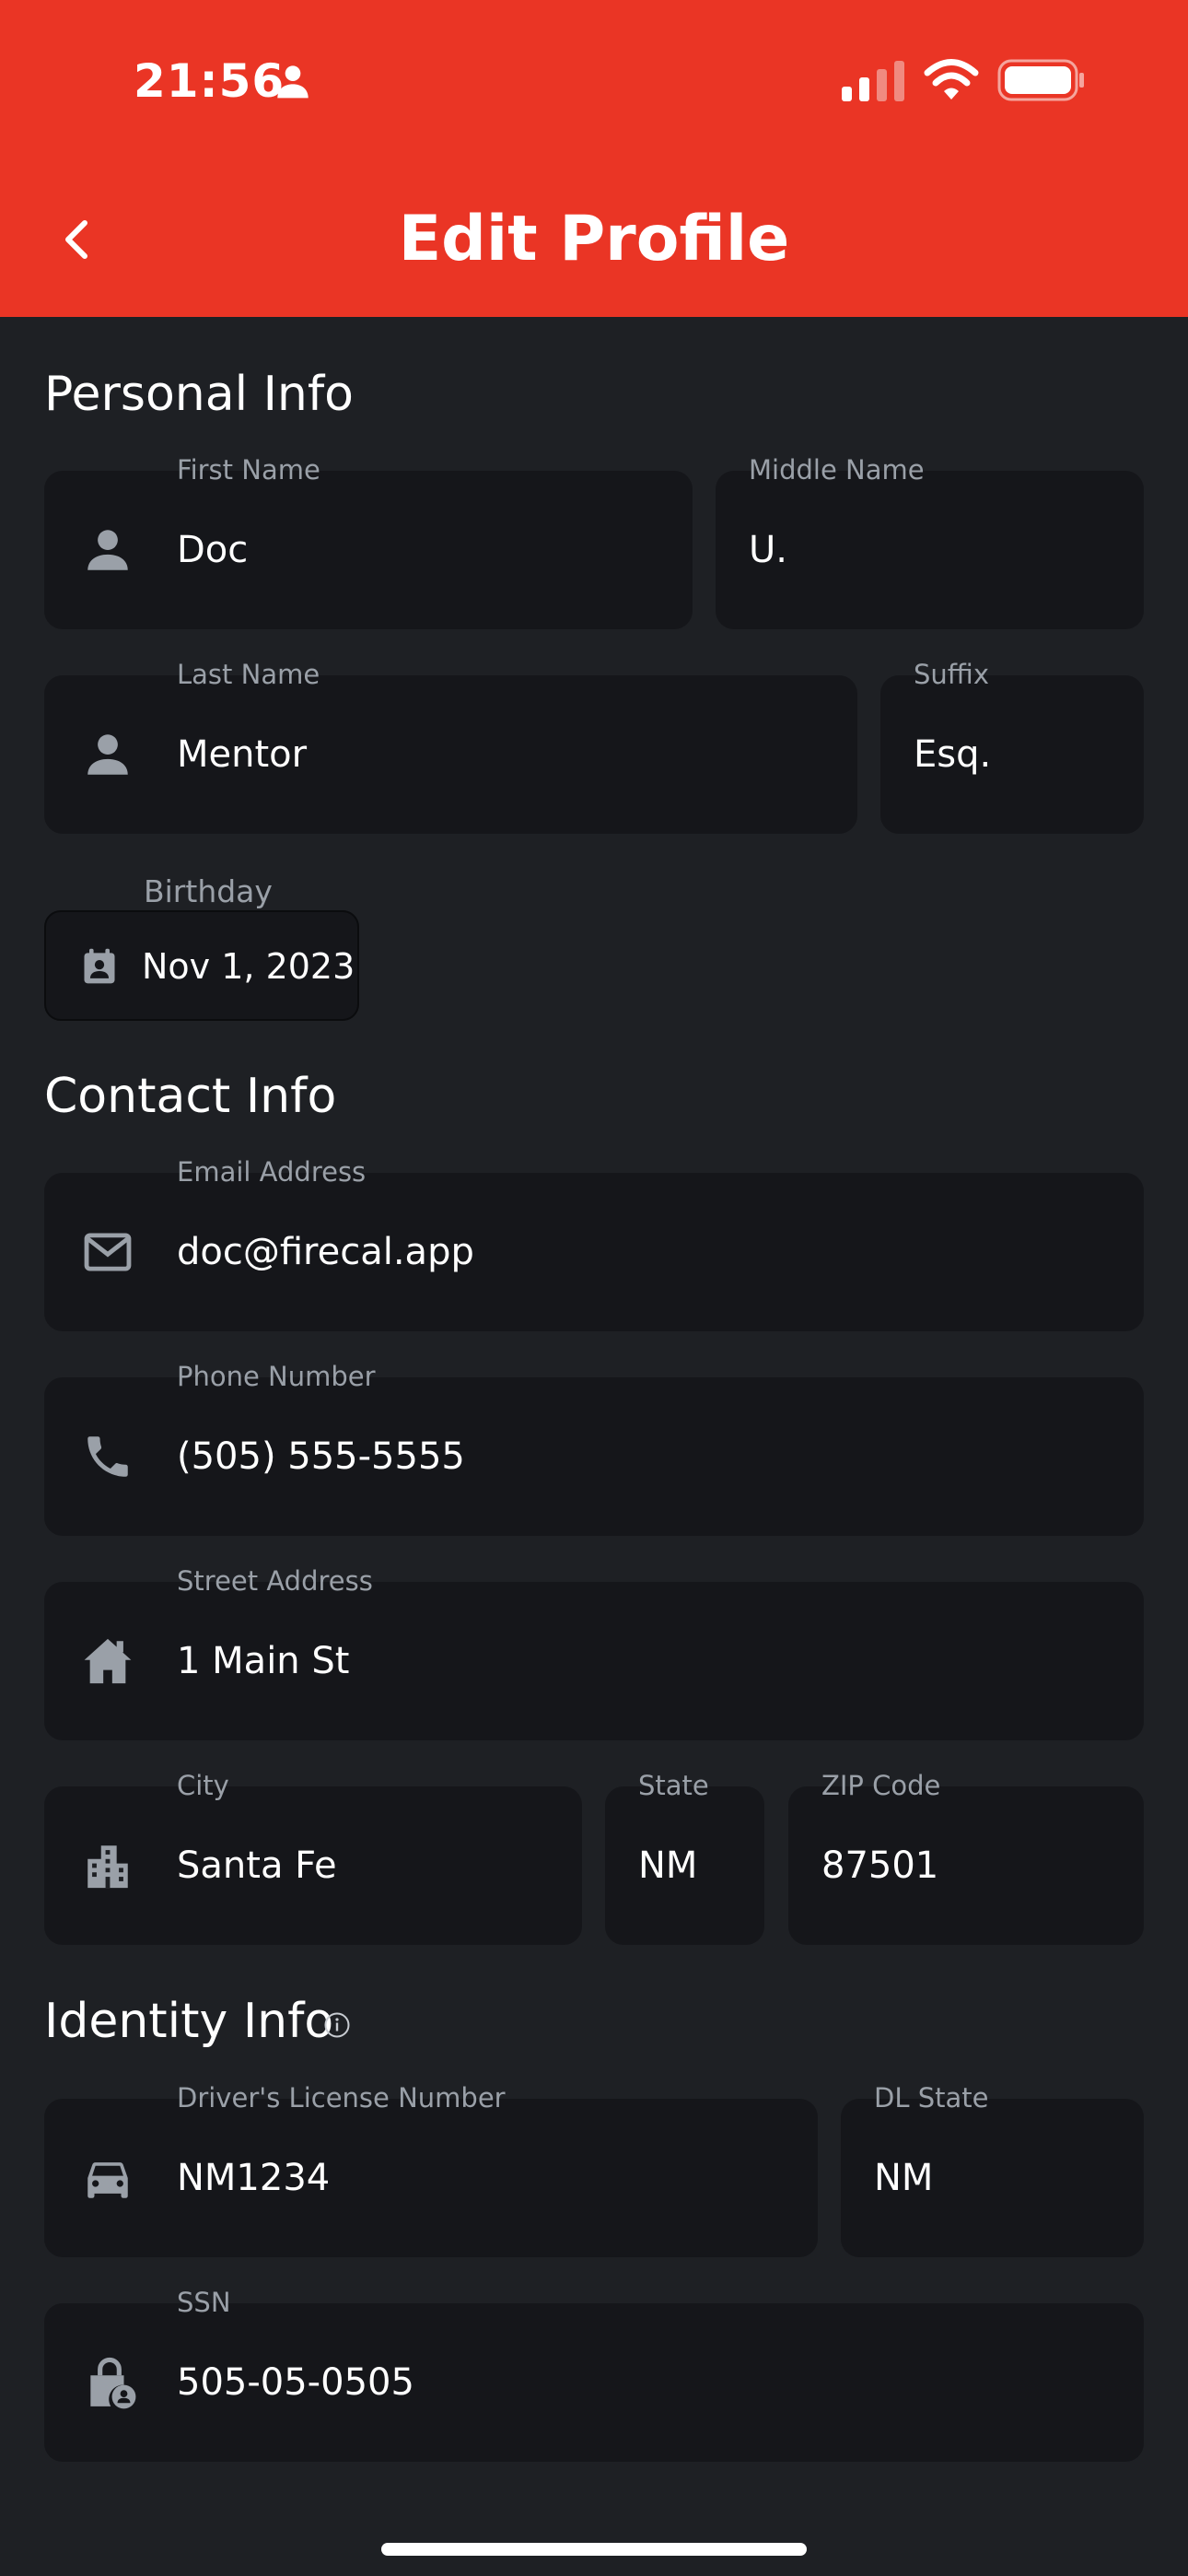 This screenshot has height=2576, width=1188. I want to click on section-title-contact: Contact Info, so click(190, 1096).